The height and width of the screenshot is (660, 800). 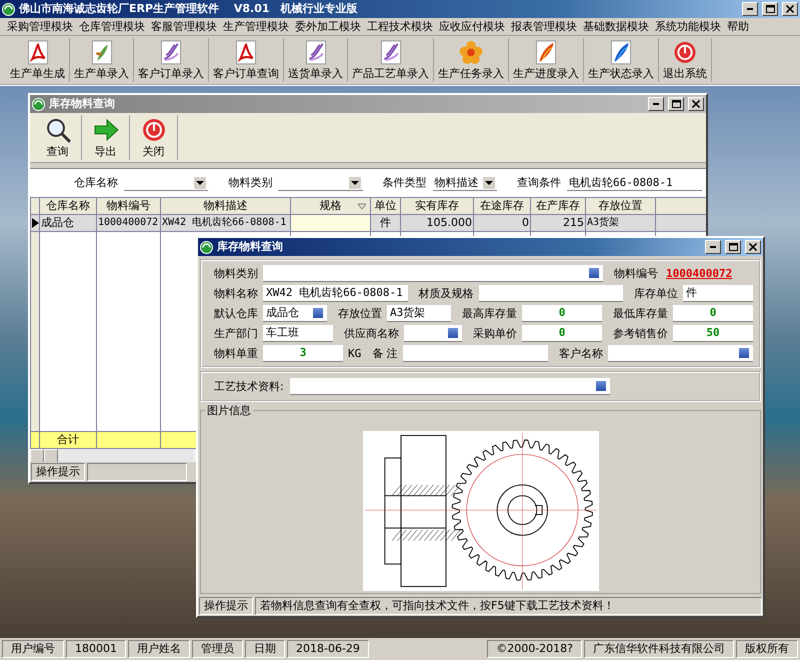 What do you see at coordinates (502, 206) in the screenshot?
I see `column-header: 在途库存` at bounding box center [502, 206].